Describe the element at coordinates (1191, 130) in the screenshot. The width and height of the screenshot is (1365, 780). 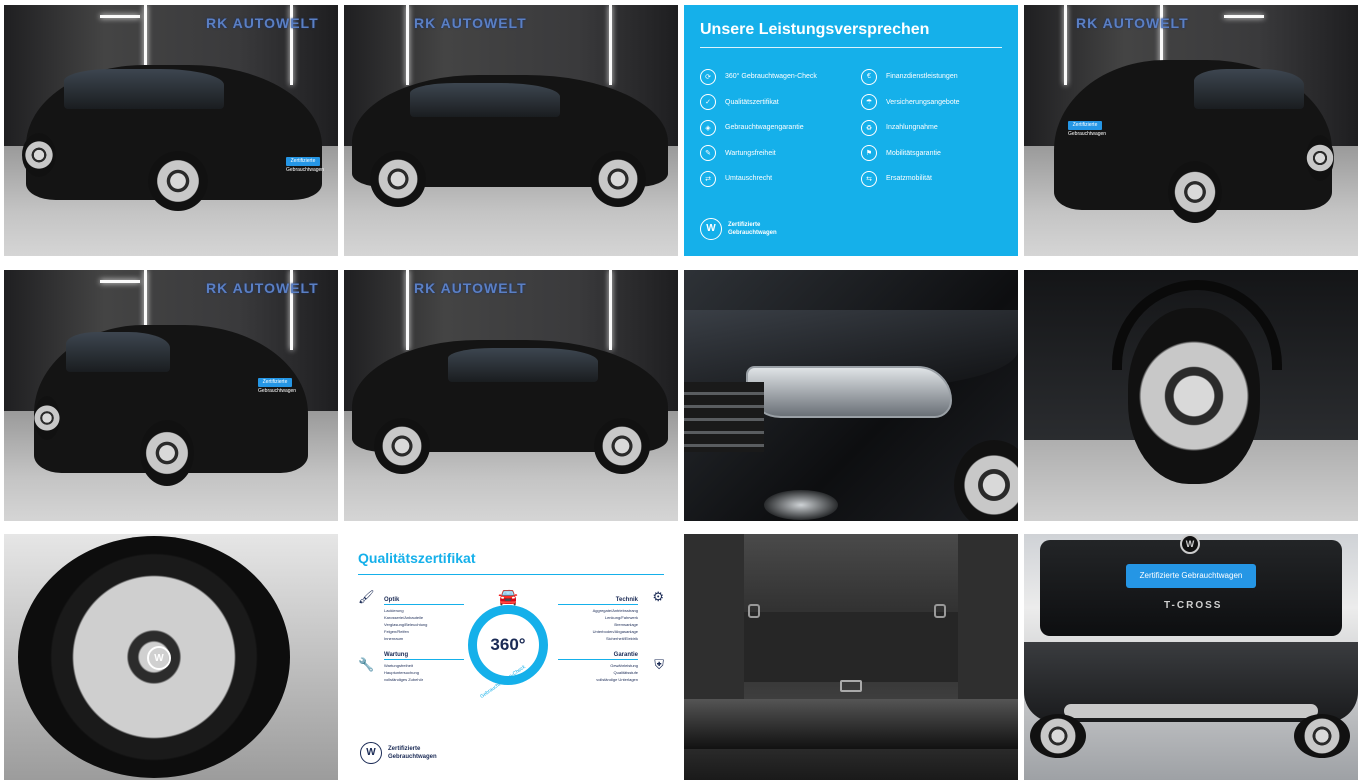
I see `gallery-image-rear-right-three-quarter: RK AUTOWELT Zertifizierte Gebrauchtwagen` at that location.